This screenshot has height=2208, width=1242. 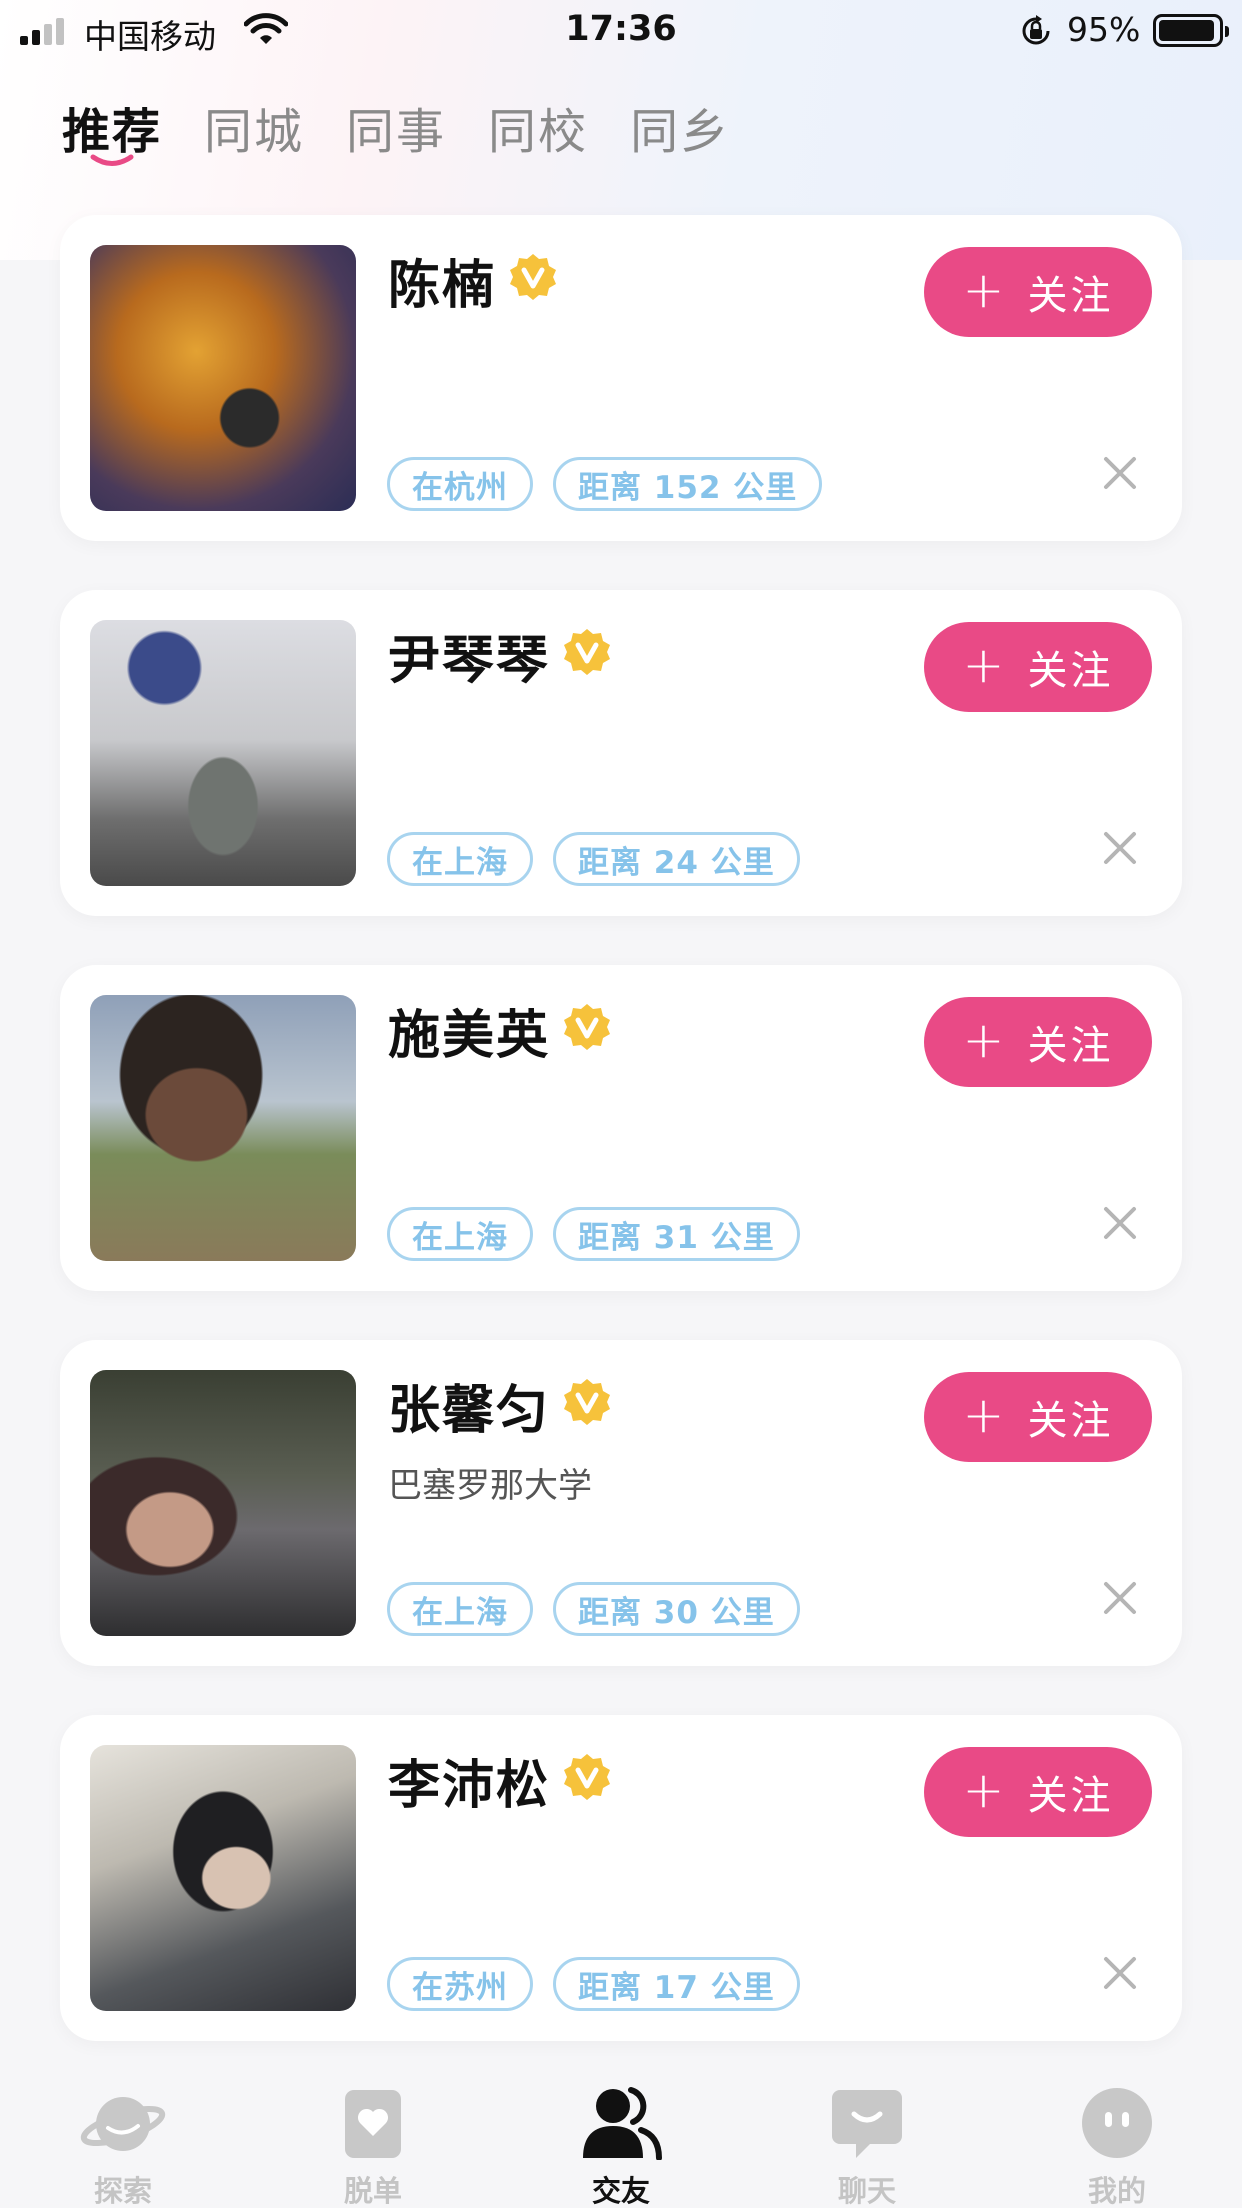 I want to click on distance-chip: 距离 30 公里, so click(x=676, y=1609).